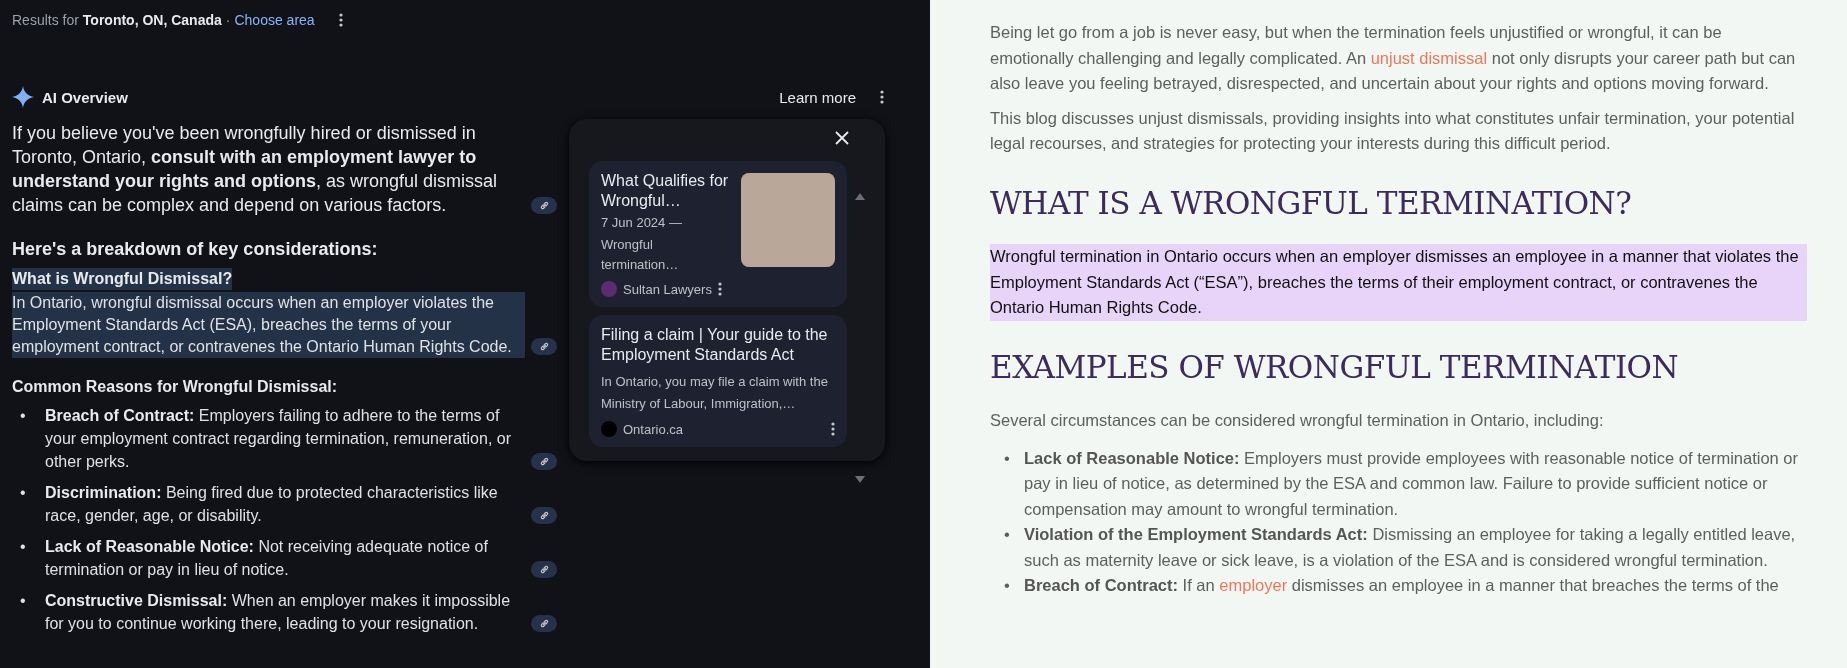 This screenshot has height=668, width=1847. Describe the element at coordinates (817, 97) in the screenshot. I see `learn-more-link: Learn more` at that location.